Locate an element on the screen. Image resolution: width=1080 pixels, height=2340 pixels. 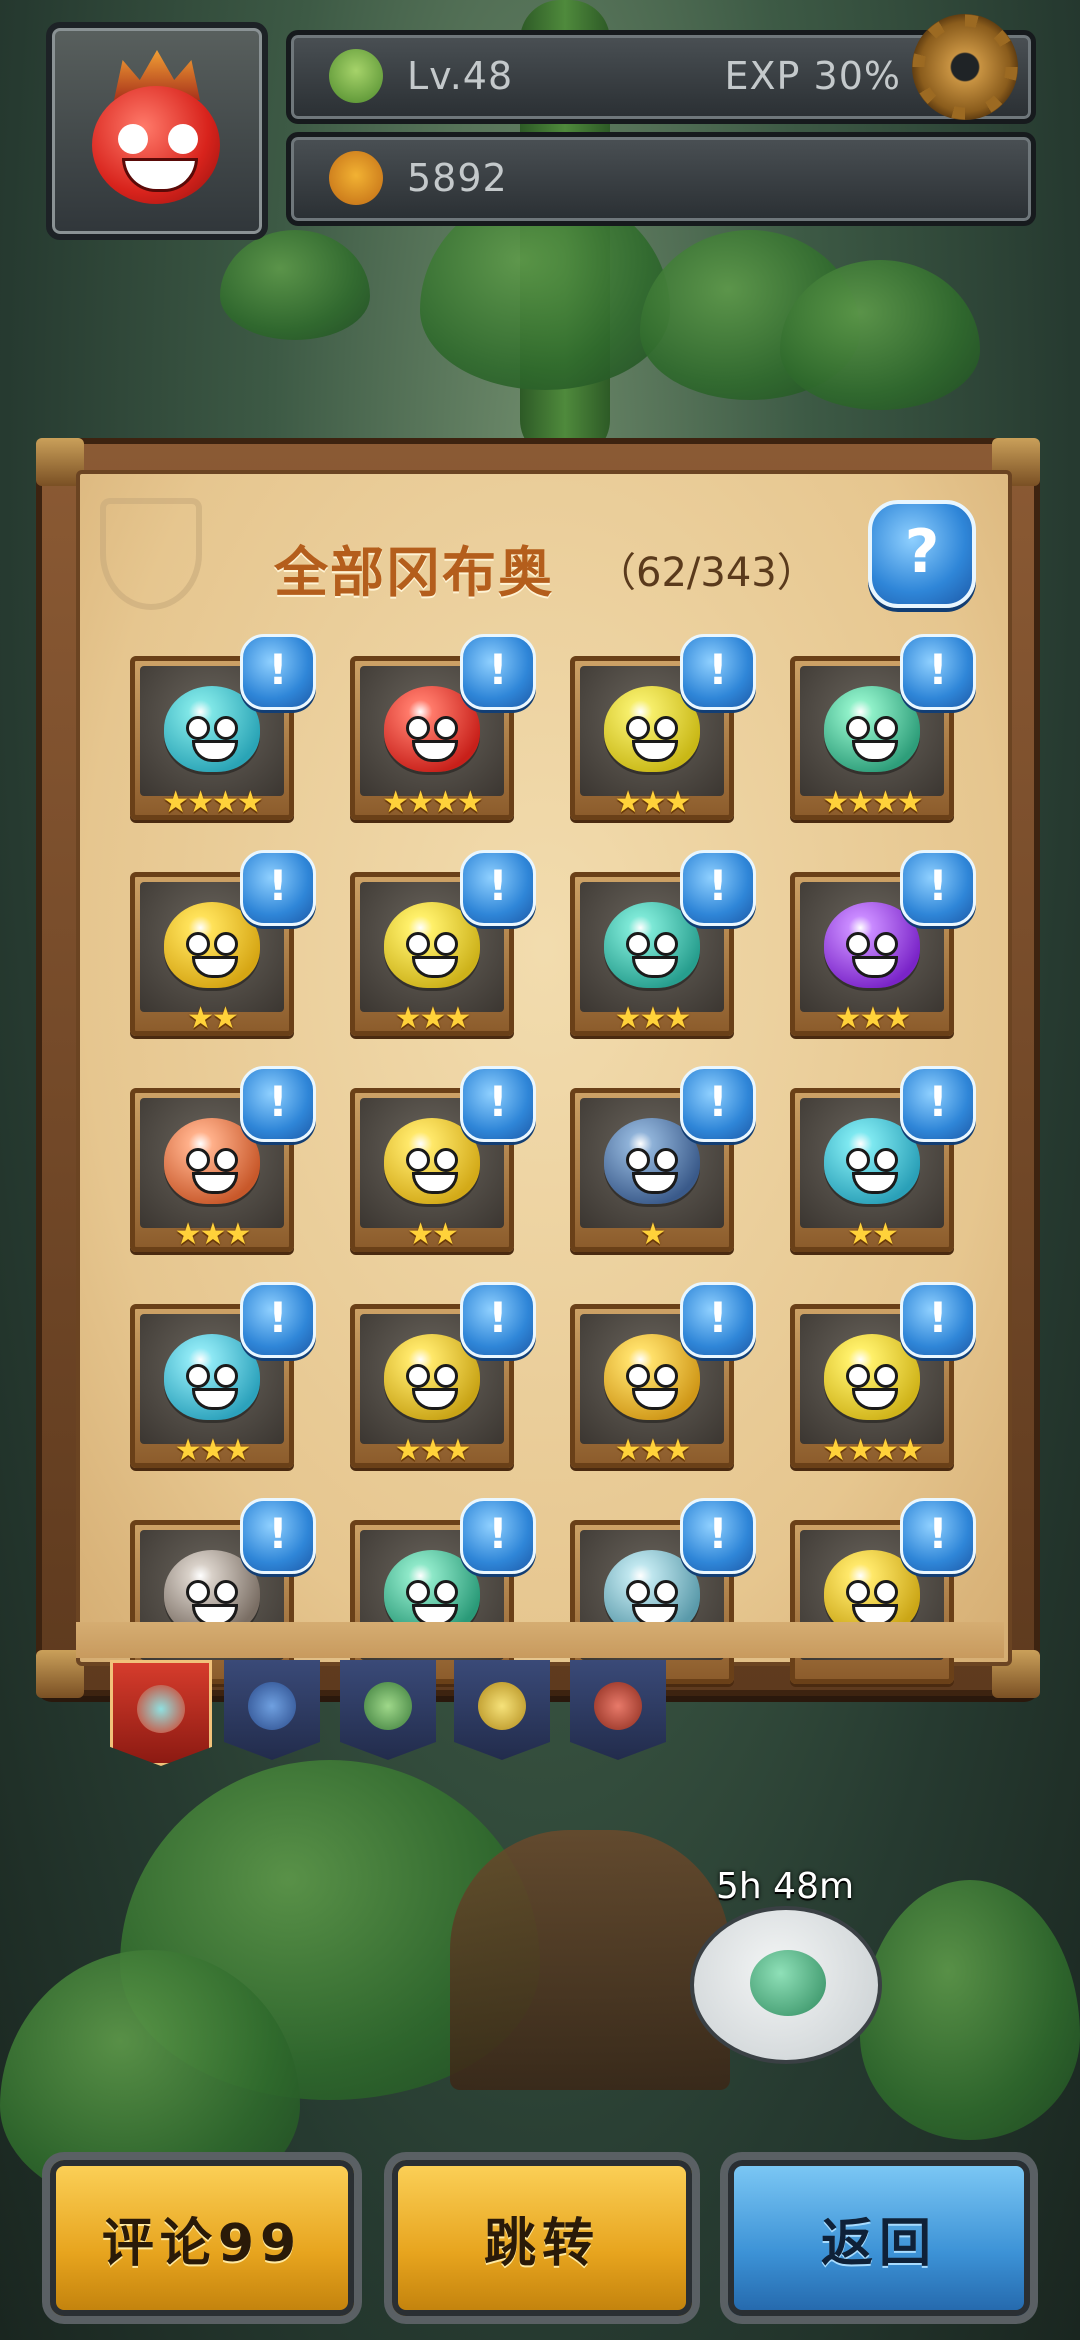
expedition-timer: 5h 48m is located at coordinates (785, 1886).